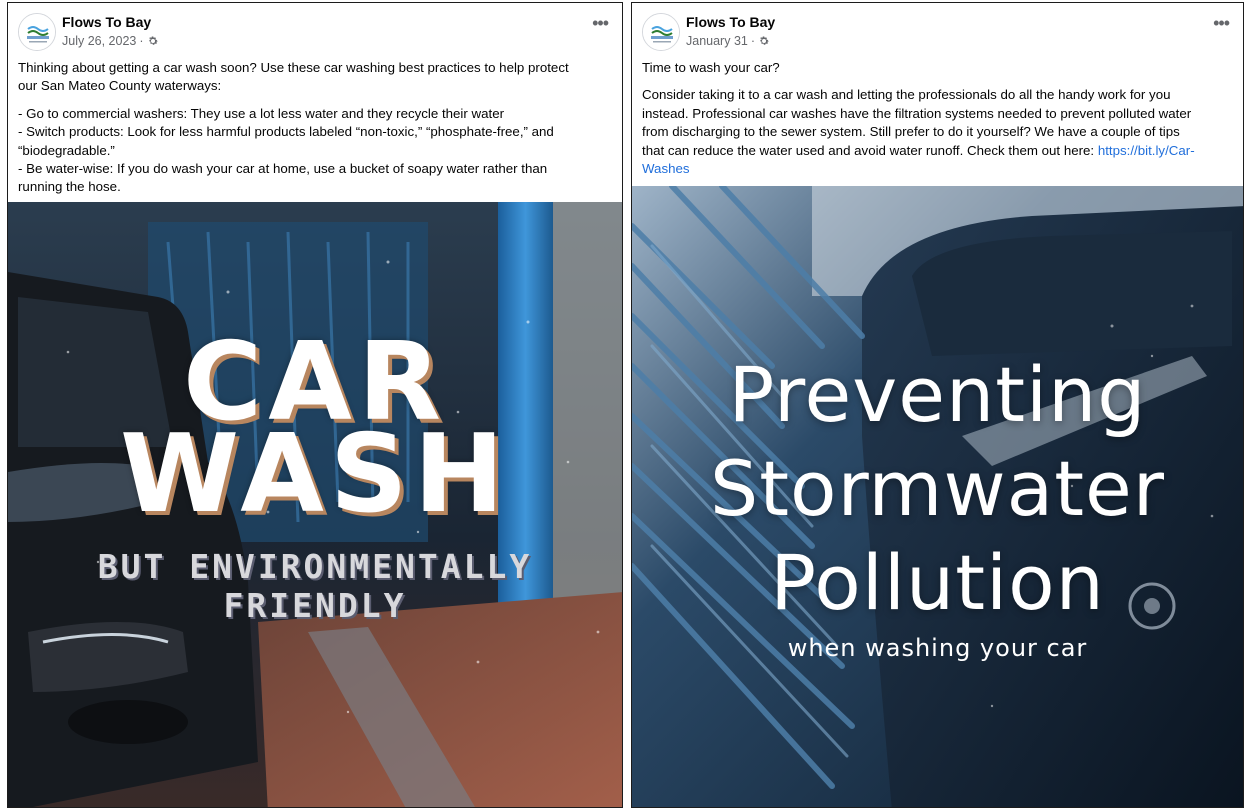 This screenshot has height=811, width=1247. I want to click on post-date: July 26, 2023, so click(99, 41).